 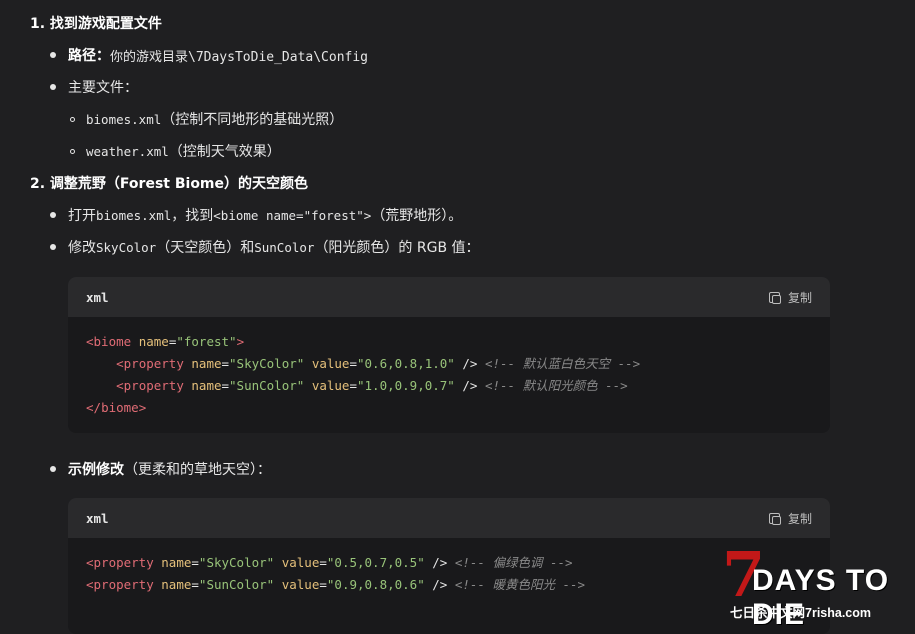 What do you see at coordinates (224, 152) in the screenshot?
I see `weather-file-desc: （控制天气效果）` at bounding box center [224, 152].